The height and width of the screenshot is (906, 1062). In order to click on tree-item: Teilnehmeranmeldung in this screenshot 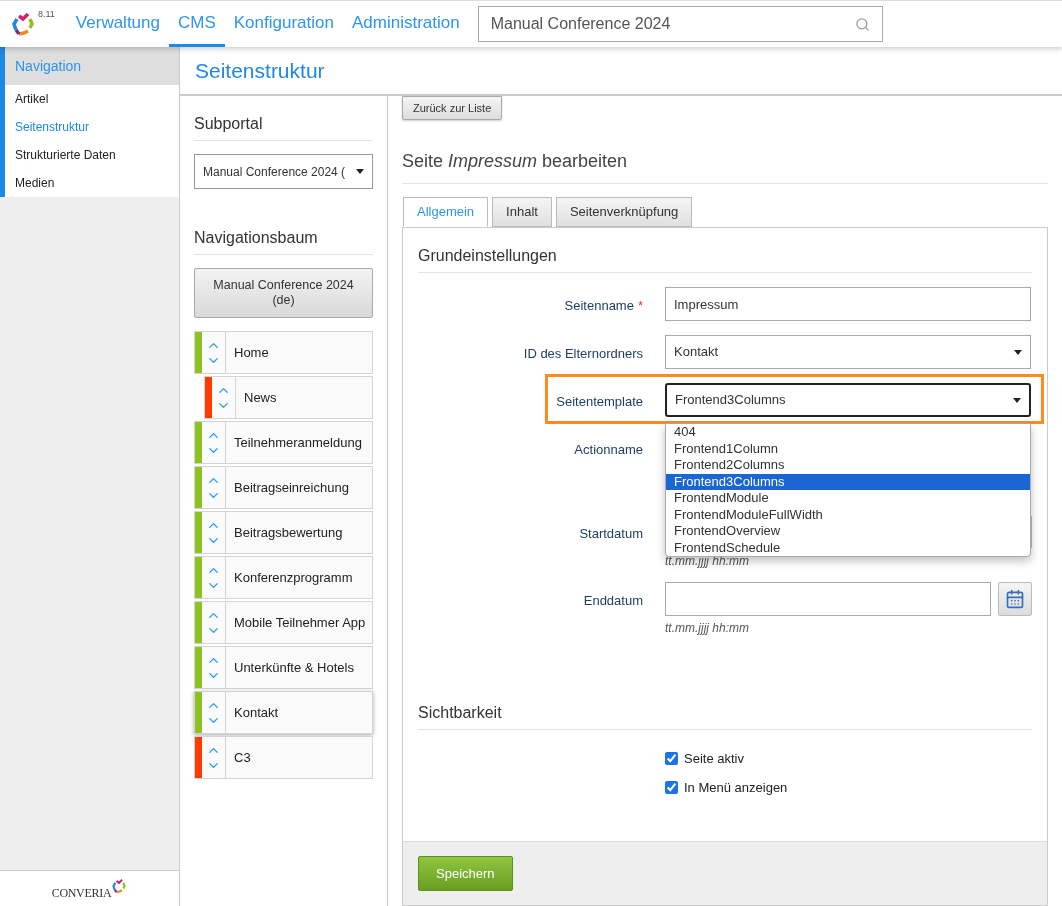, I will do `click(283, 442)`.